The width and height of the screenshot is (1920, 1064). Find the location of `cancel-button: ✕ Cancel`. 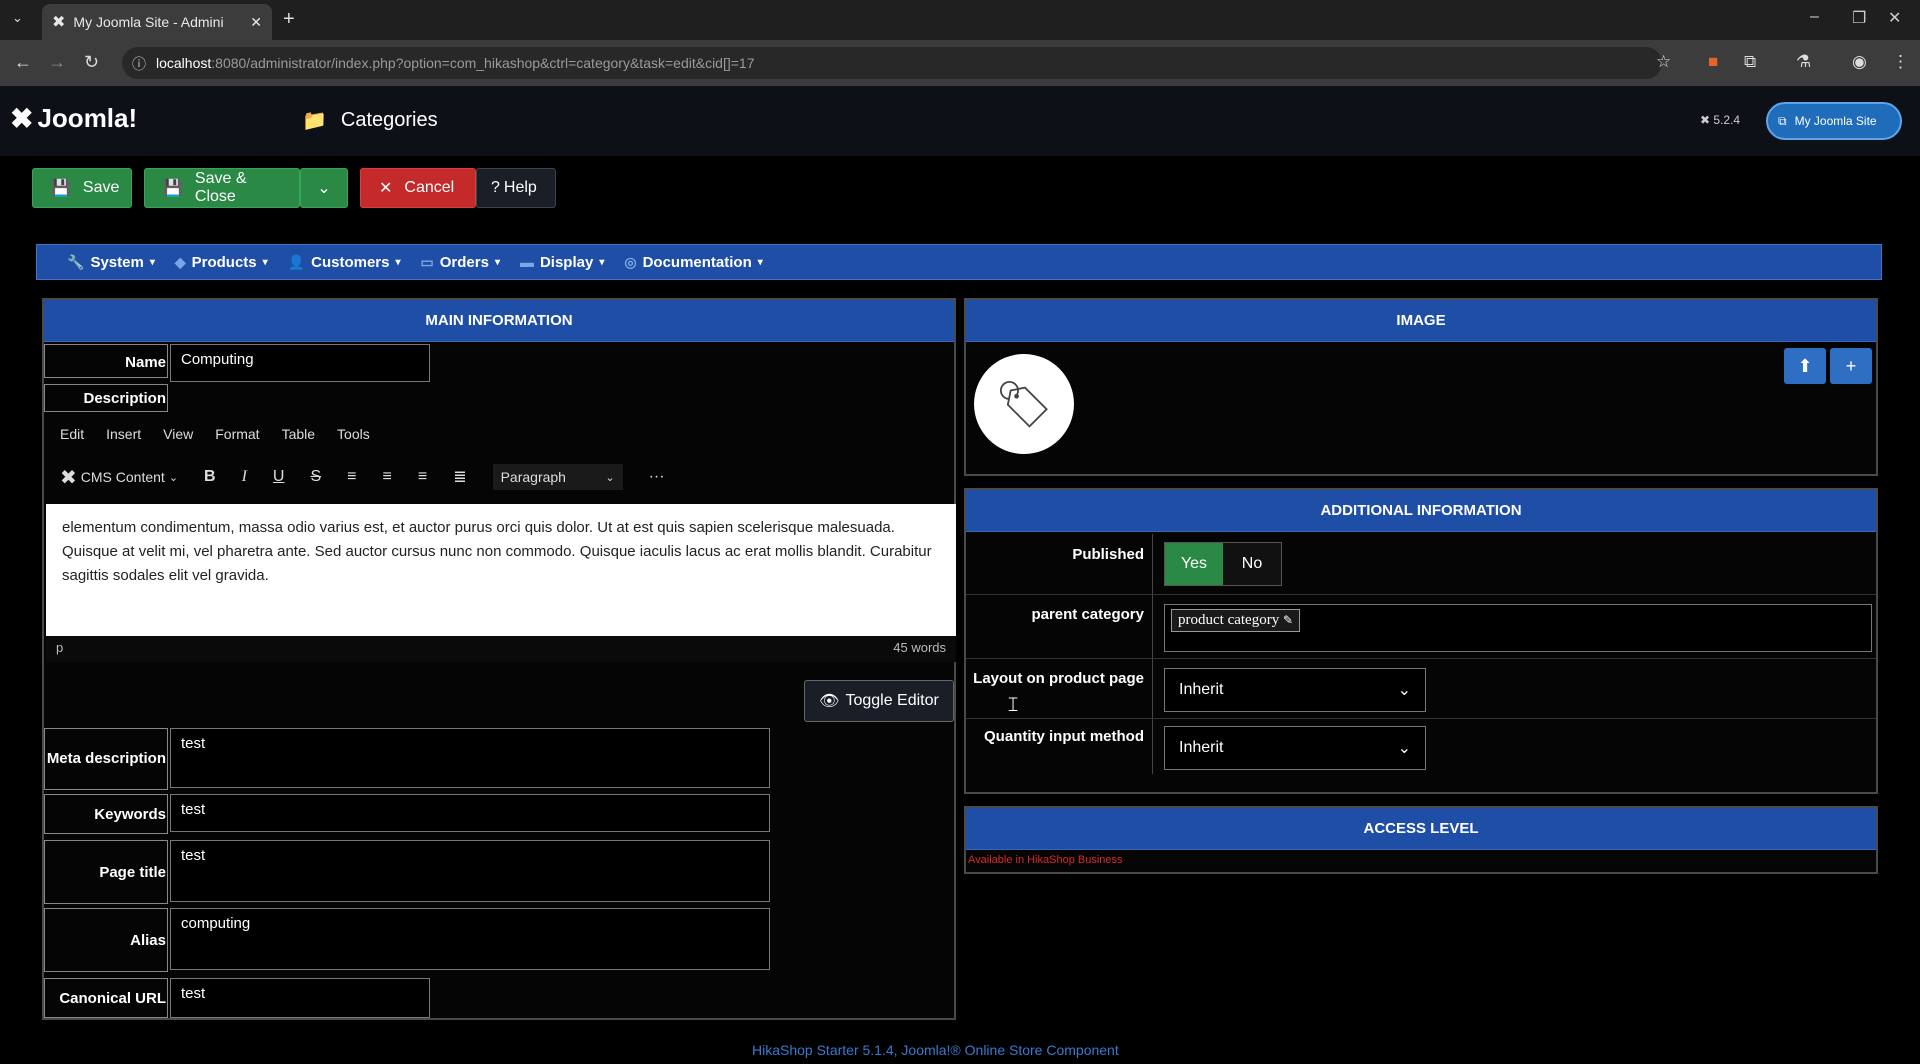

cancel-button: ✕ Cancel is located at coordinates (418, 188).